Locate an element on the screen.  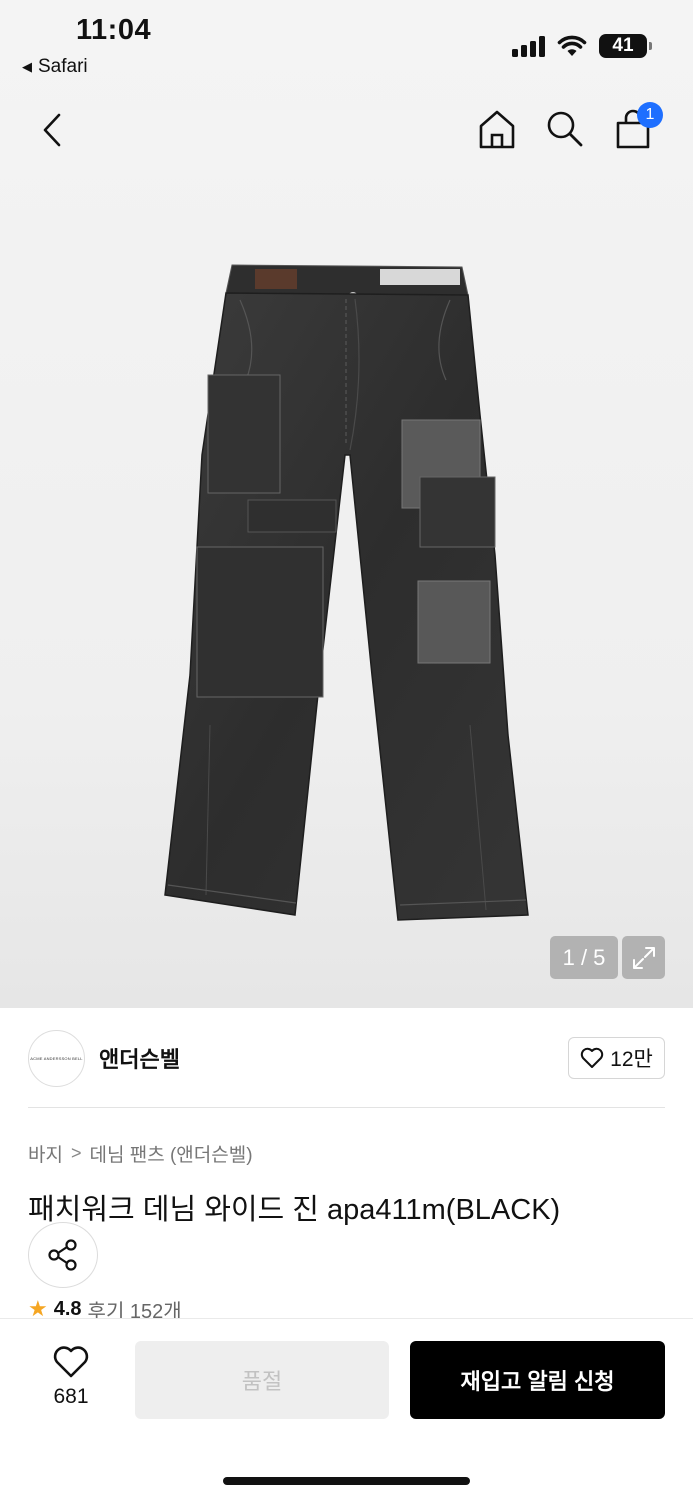
breadcrumb: 바지 > 데님 팬츠 (앤더슨벨) is located at coordinates (140, 1153).